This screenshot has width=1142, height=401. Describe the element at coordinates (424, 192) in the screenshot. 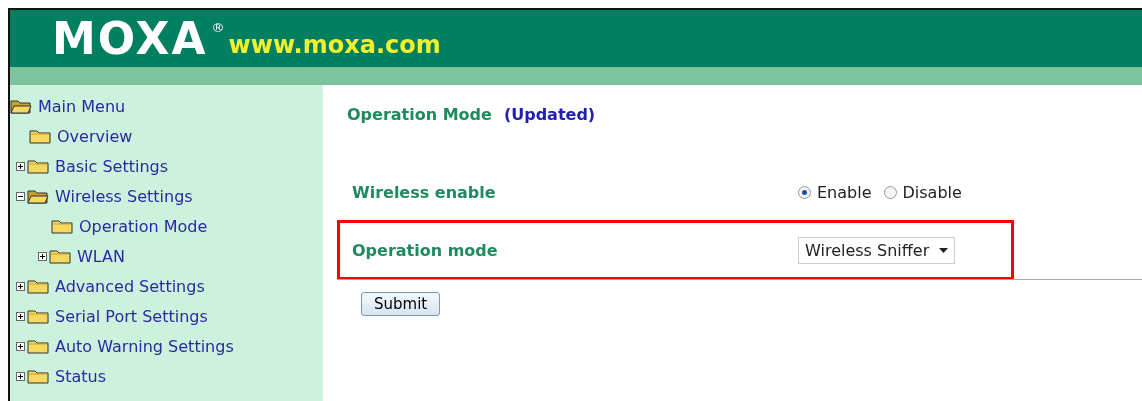

I see `field-label: Wireless enable` at that location.